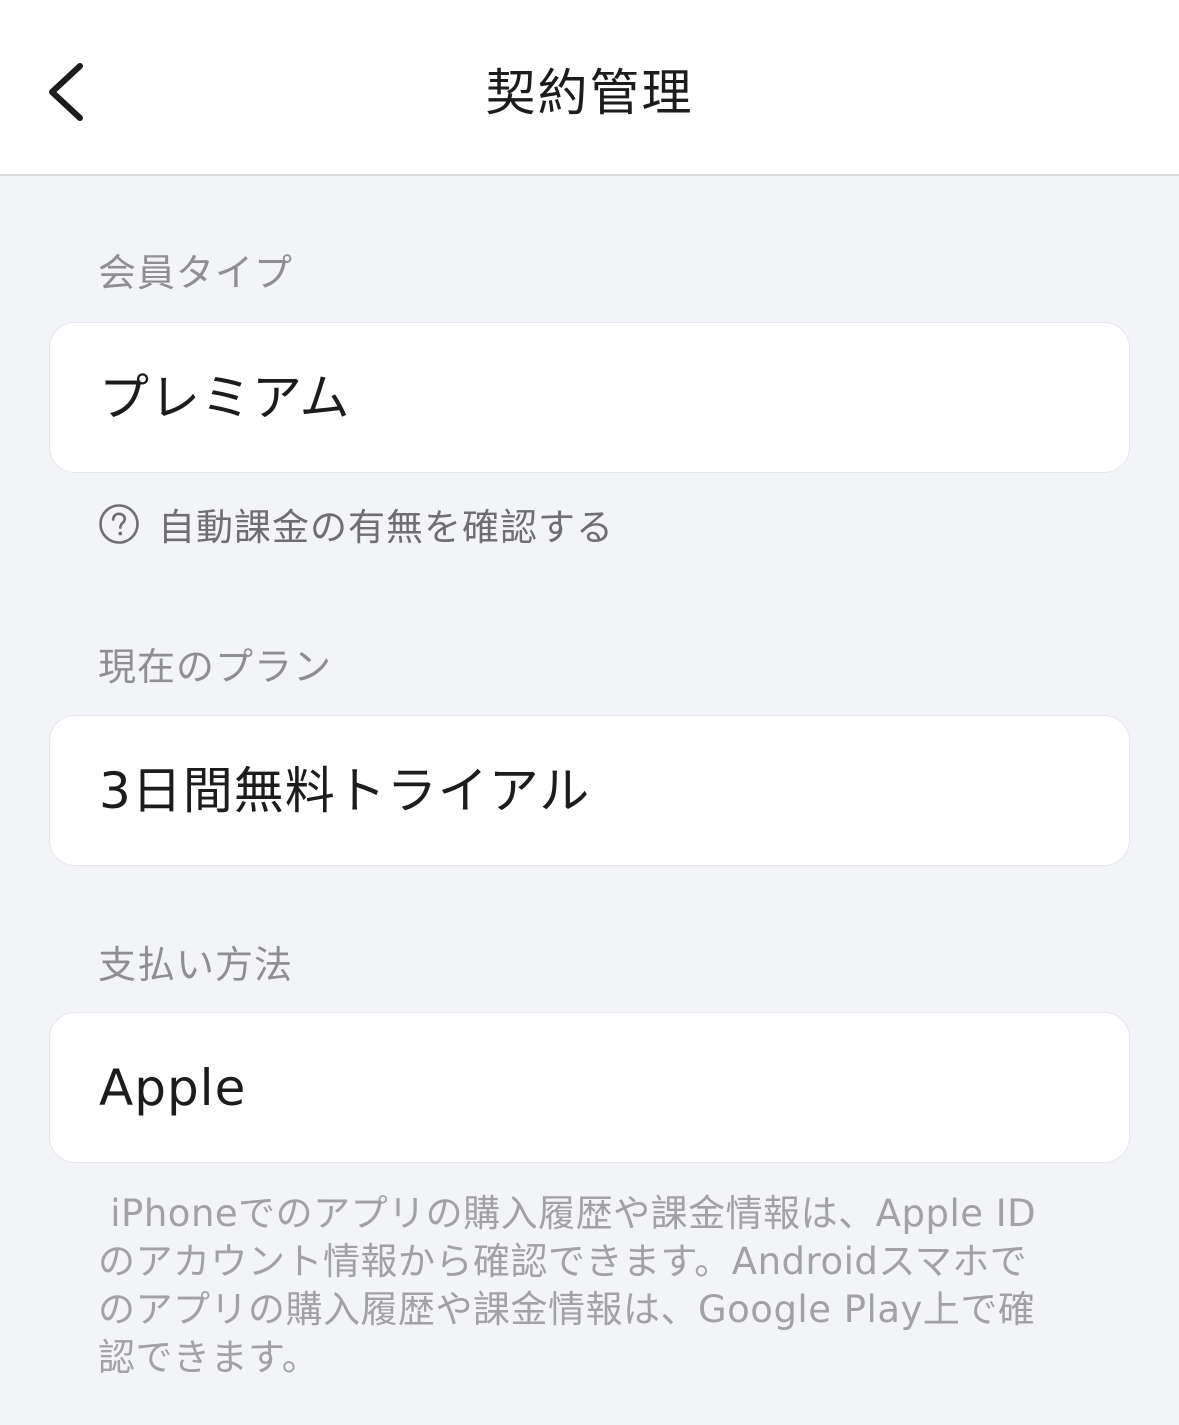  I want to click on navigation-bar: 契約管理, so click(589, 88).